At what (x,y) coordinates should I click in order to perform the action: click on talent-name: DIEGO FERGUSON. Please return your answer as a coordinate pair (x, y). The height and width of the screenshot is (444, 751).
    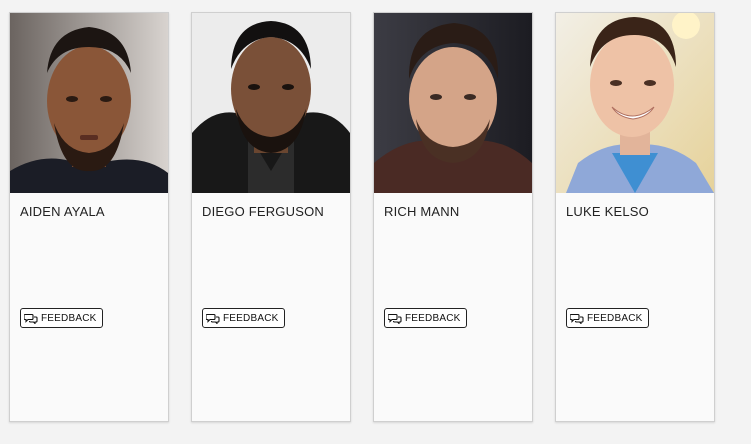
    Looking at the image, I should click on (263, 211).